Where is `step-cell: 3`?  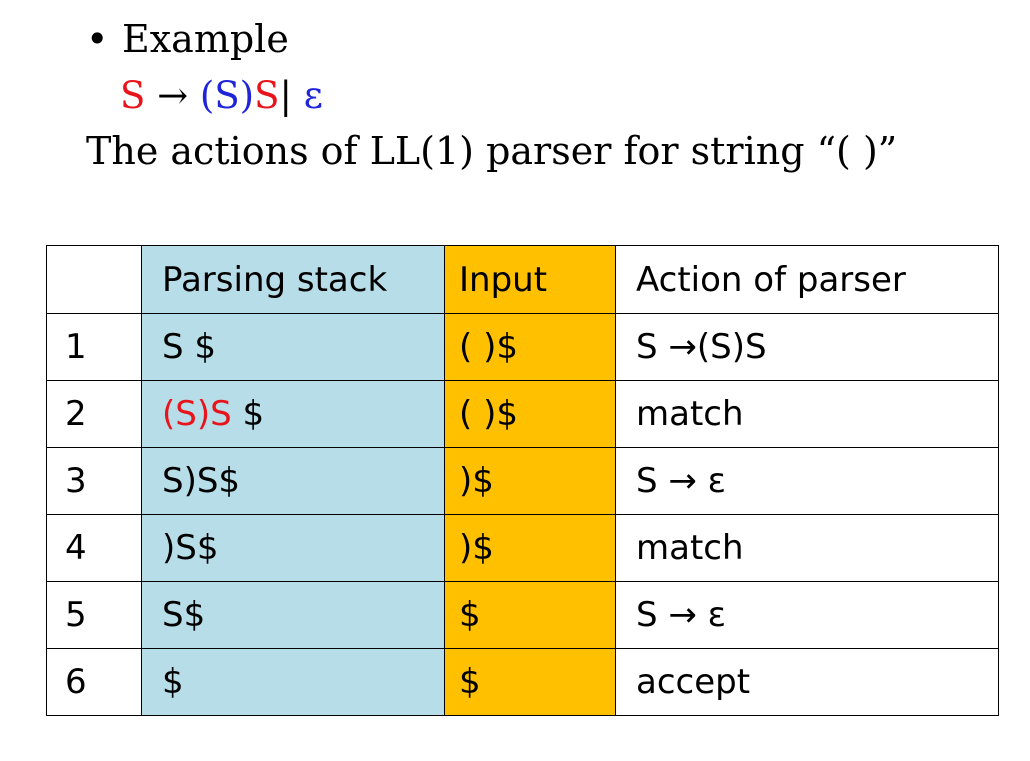
step-cell: 3 is located at coordinates (94, 481).